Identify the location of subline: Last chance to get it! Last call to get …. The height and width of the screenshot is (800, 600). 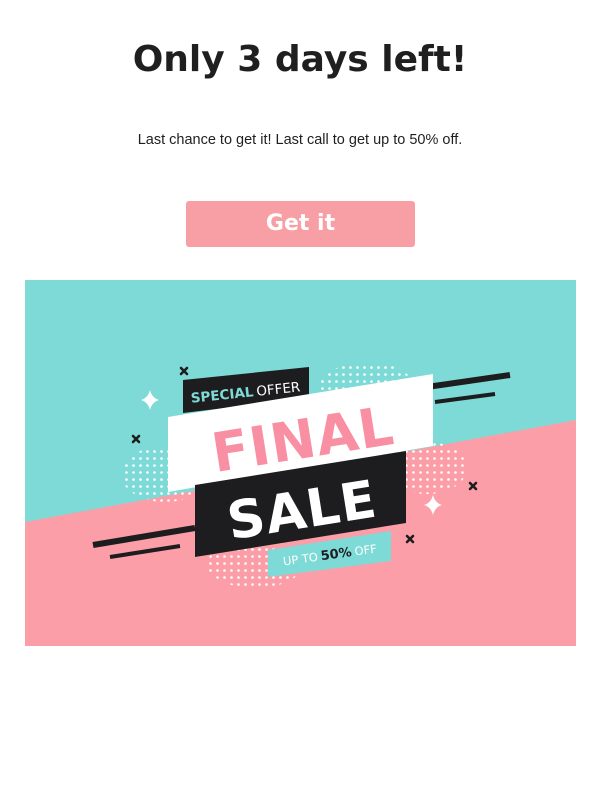
(300, 140).